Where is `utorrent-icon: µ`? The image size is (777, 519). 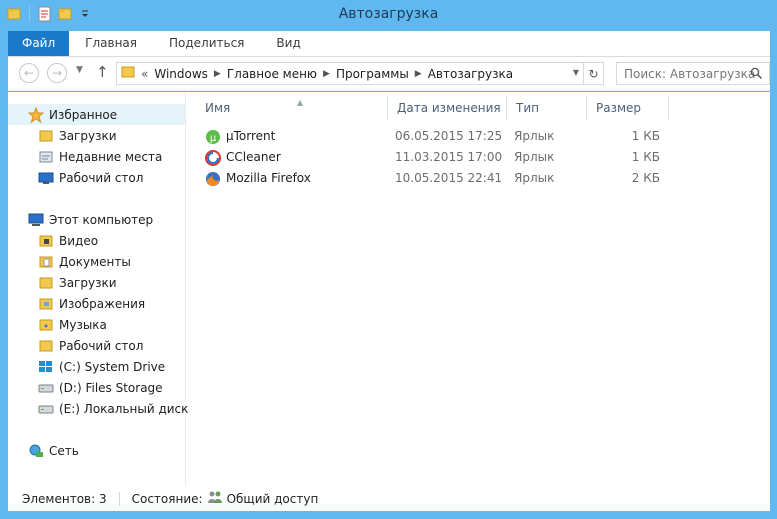
utorrent-icon: µ is located at coordinates (213, 137).